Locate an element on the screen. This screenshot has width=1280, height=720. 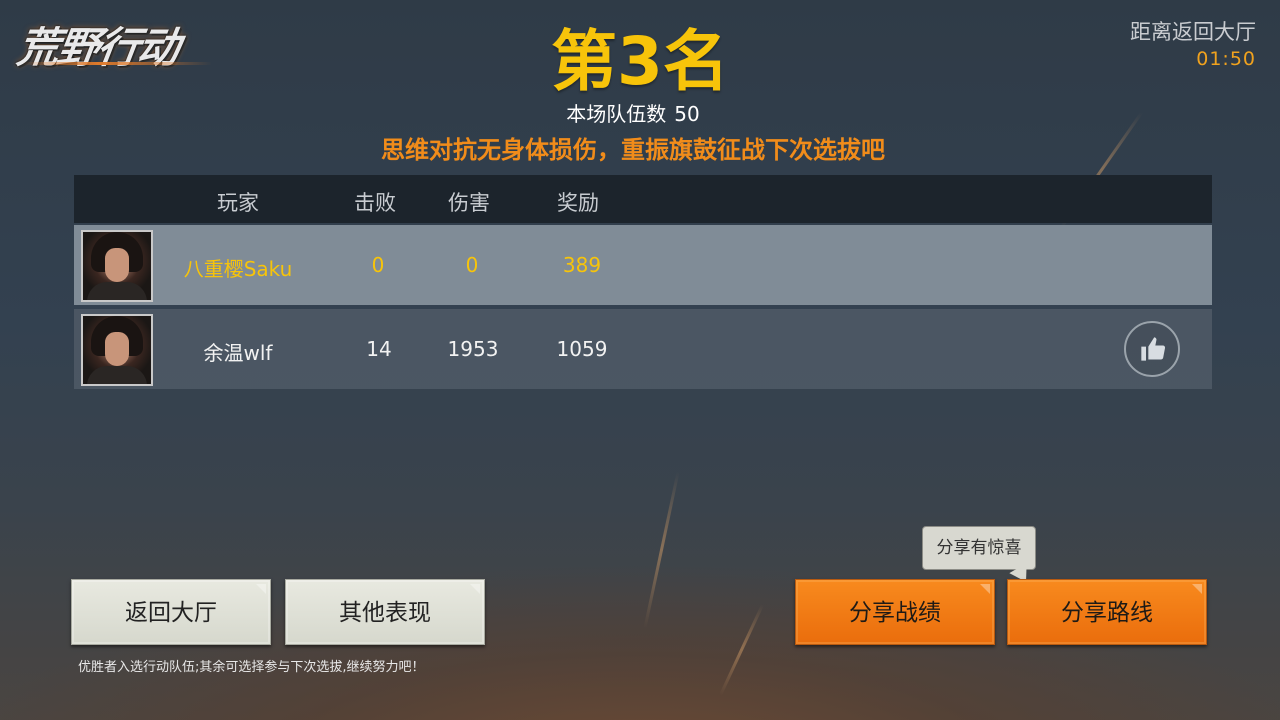
player-damage: 1953 is located at coordinates (473, 349).